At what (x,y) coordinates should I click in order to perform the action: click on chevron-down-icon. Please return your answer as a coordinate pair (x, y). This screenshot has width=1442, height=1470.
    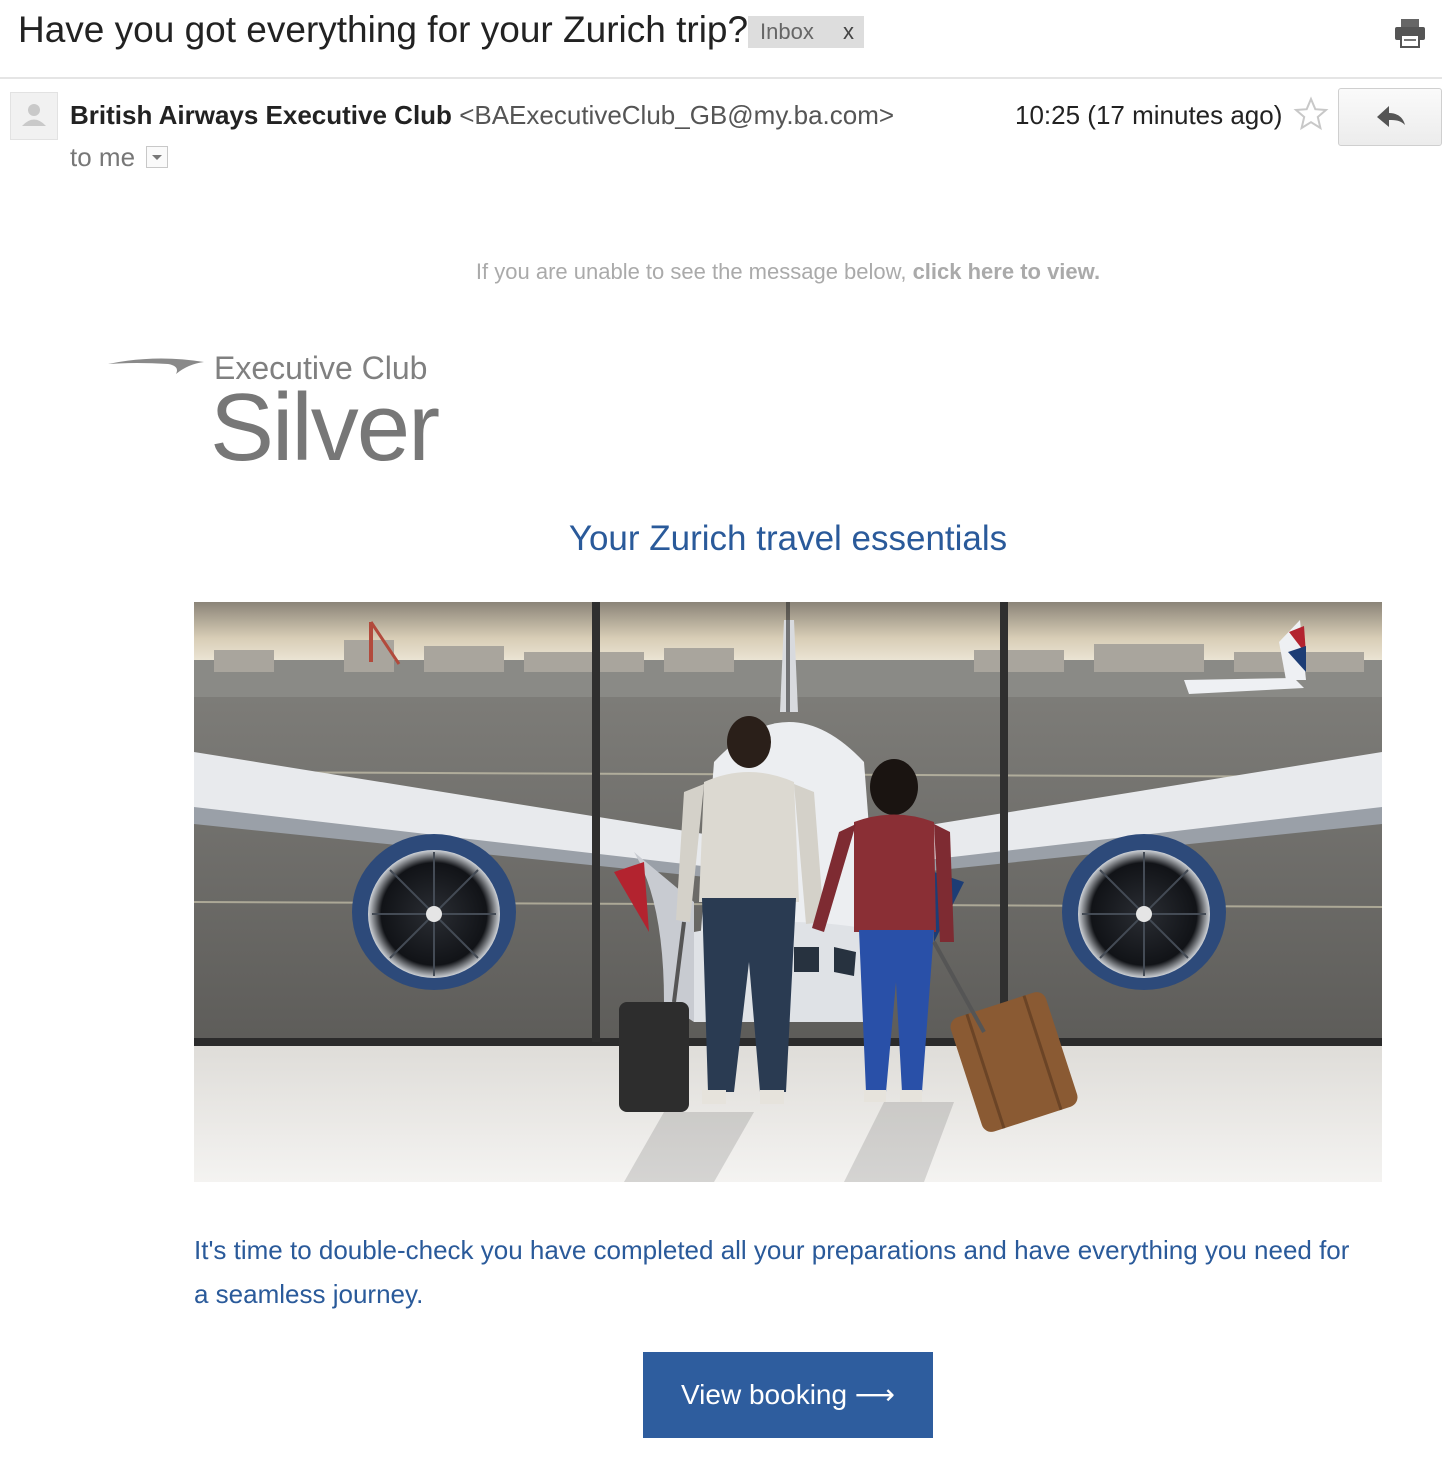
    Looking at the image, I should click on (157, 157).